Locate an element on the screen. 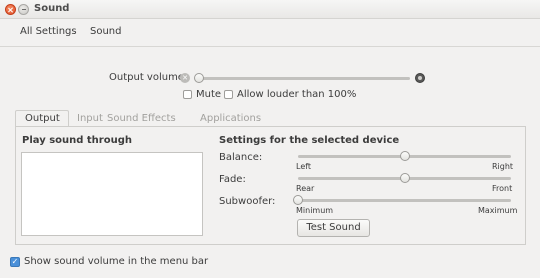  tab-applications: Applications is located at coordinates (230, 118).